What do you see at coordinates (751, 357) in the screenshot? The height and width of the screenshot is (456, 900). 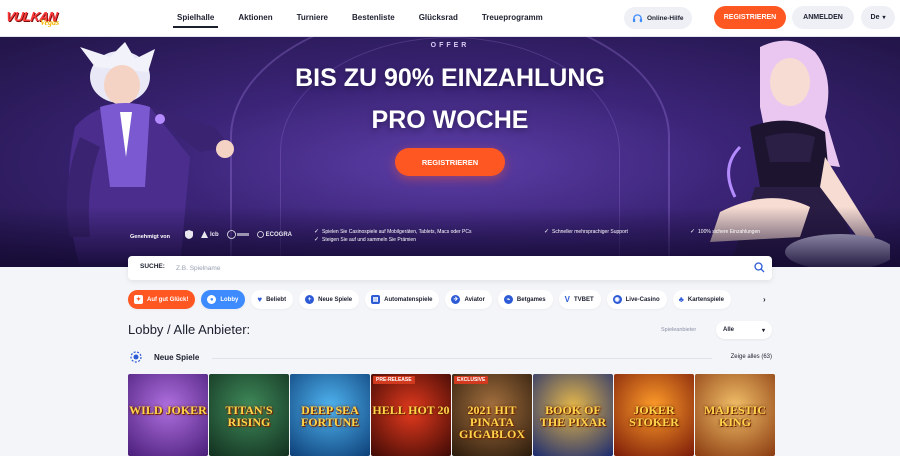 I see `show-all-link: Zeige alles (63)` at bounding box center [751, 357].